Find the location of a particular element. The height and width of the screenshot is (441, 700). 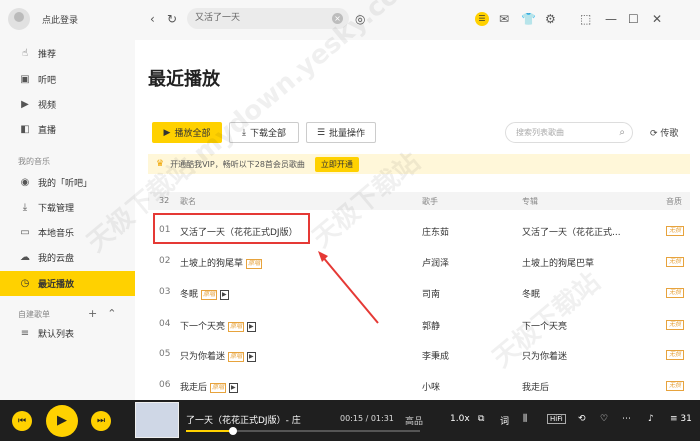

album-cover is located at coordinates (157, 420).